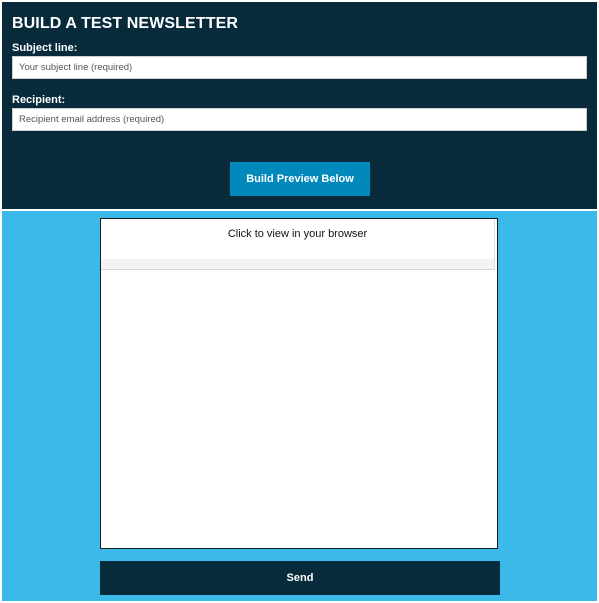 The height and width of the screenshot is (603, 599). Describe the element at coordinates (297, 234) in the screenshot. I see `view-in-browser-link: Click to view in your browser` at that location.